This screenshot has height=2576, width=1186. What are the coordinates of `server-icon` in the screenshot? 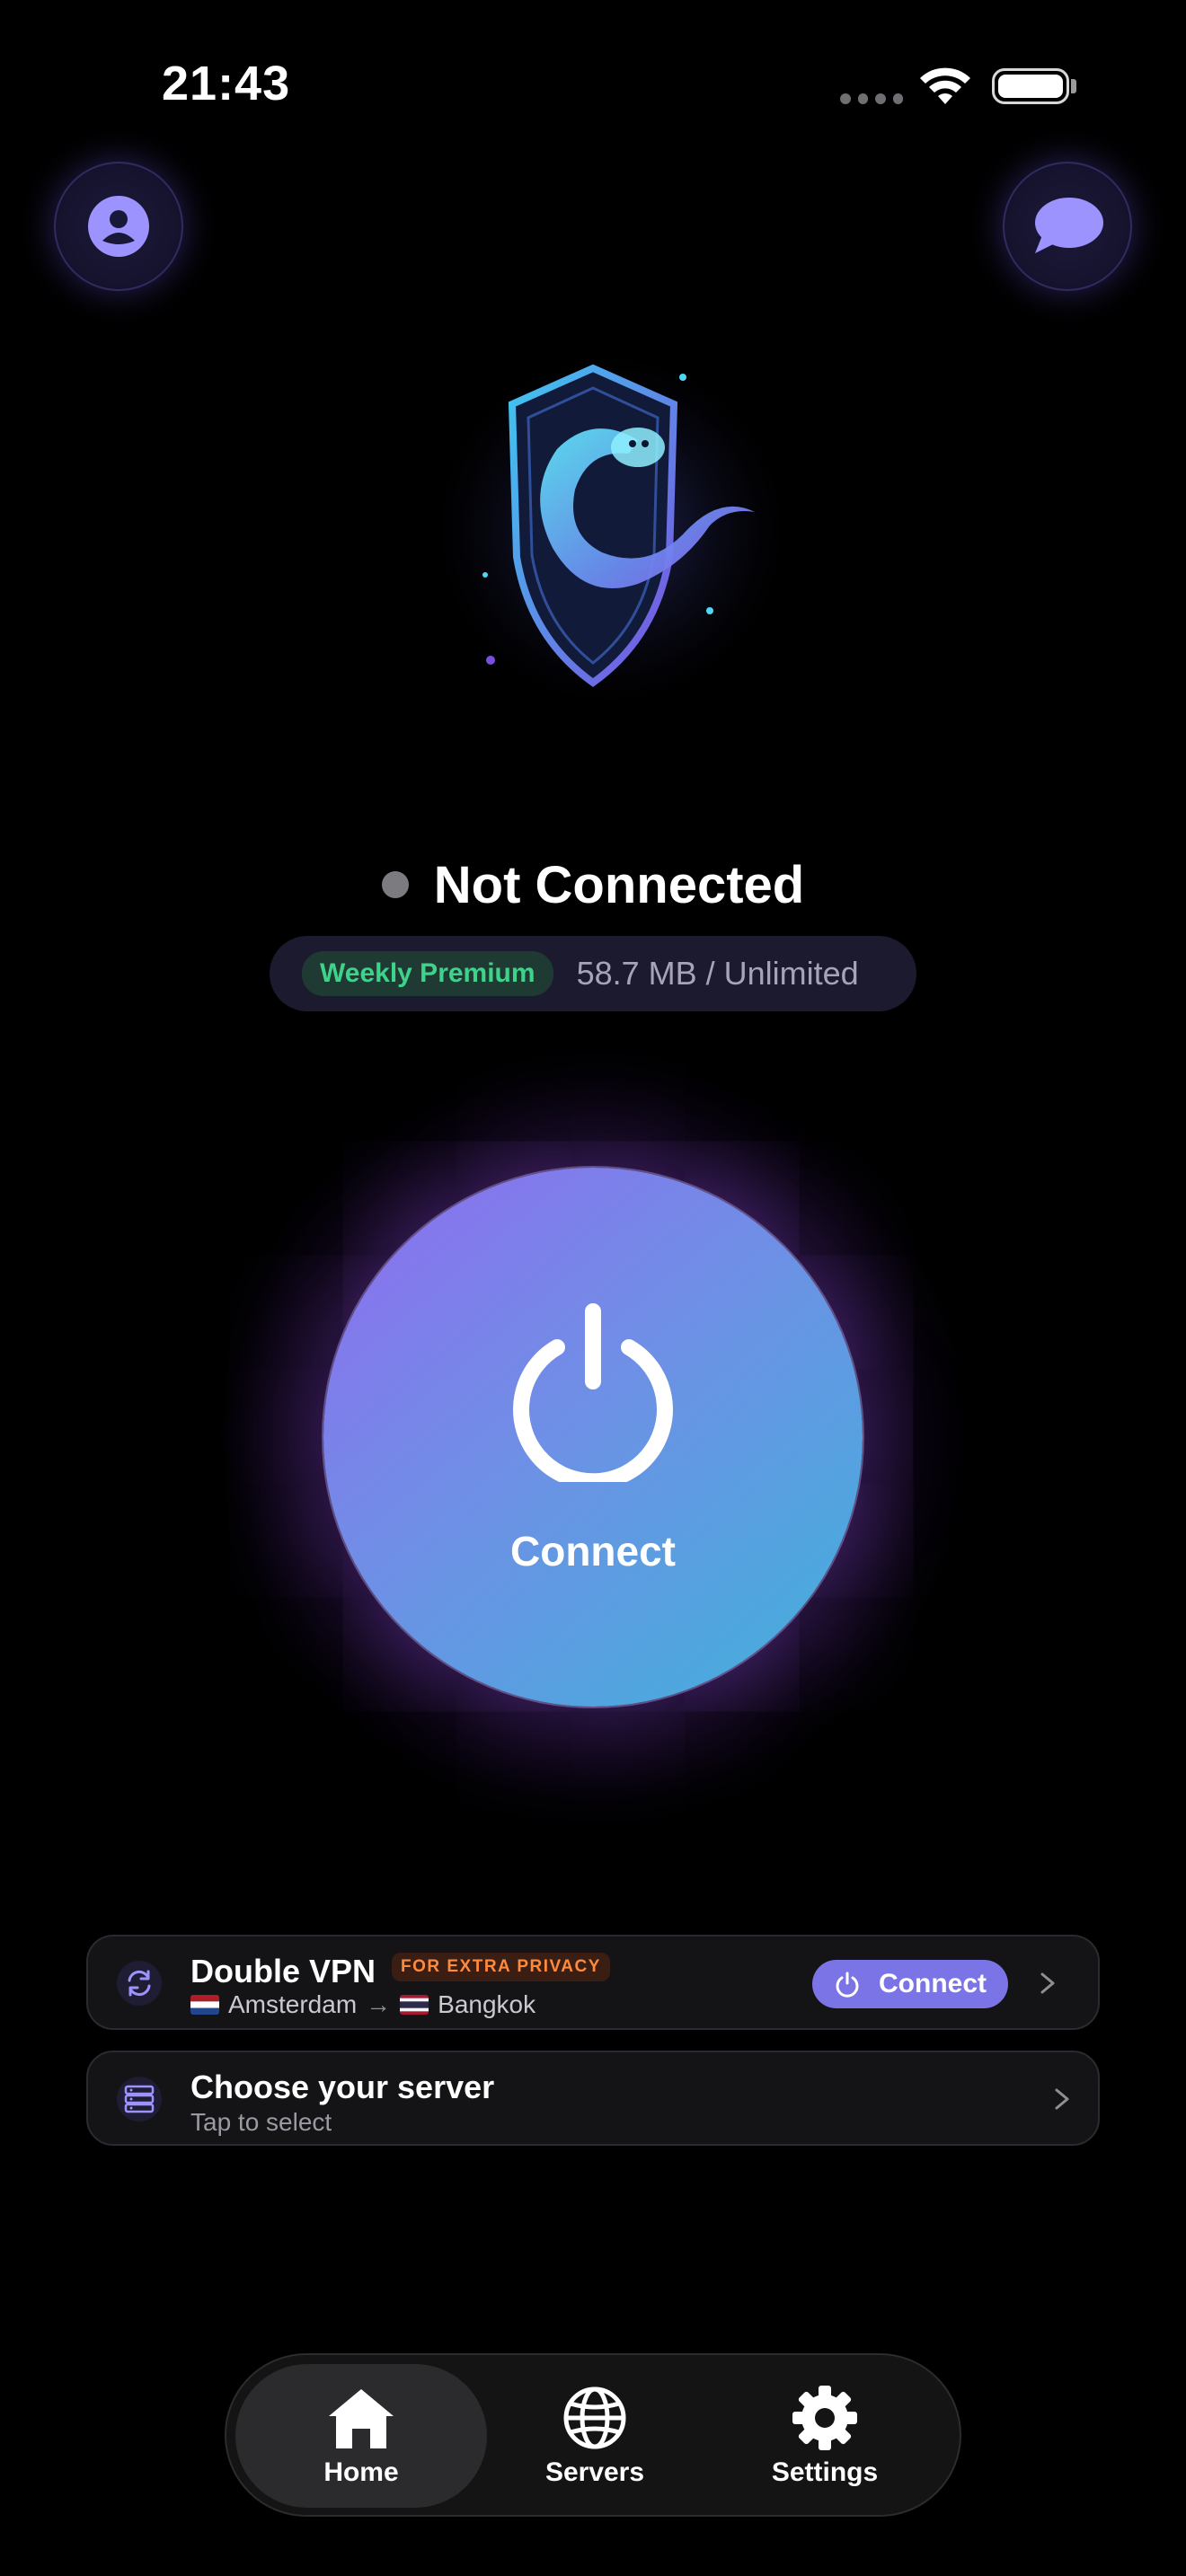 It's located at (139, 2099).